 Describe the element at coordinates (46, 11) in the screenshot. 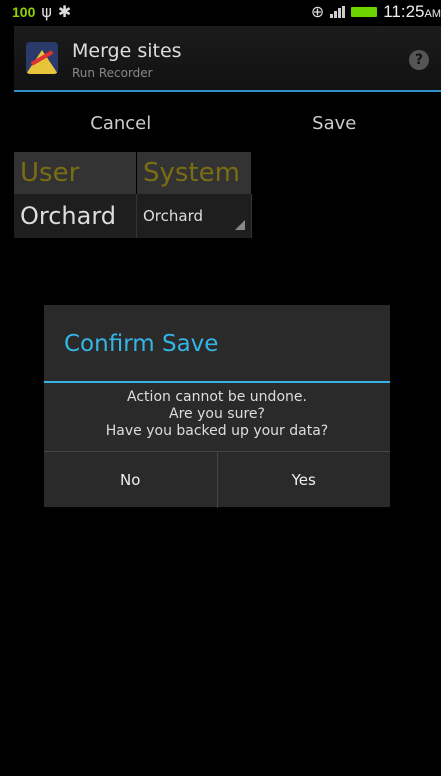

I see `usb-icon: ψ` at that location.